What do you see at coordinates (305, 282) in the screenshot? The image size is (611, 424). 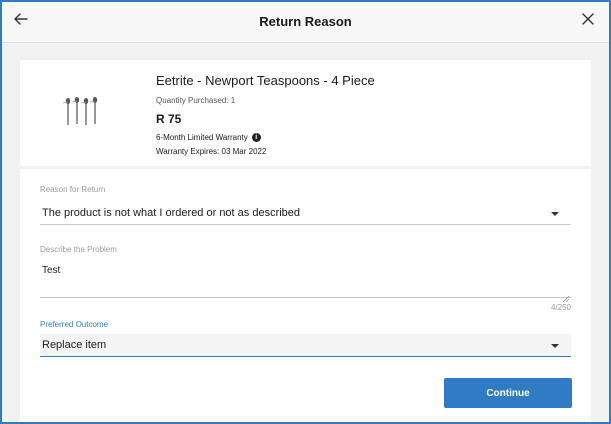 I see `problem-textarea: Test` at bounding box center [305, 282].